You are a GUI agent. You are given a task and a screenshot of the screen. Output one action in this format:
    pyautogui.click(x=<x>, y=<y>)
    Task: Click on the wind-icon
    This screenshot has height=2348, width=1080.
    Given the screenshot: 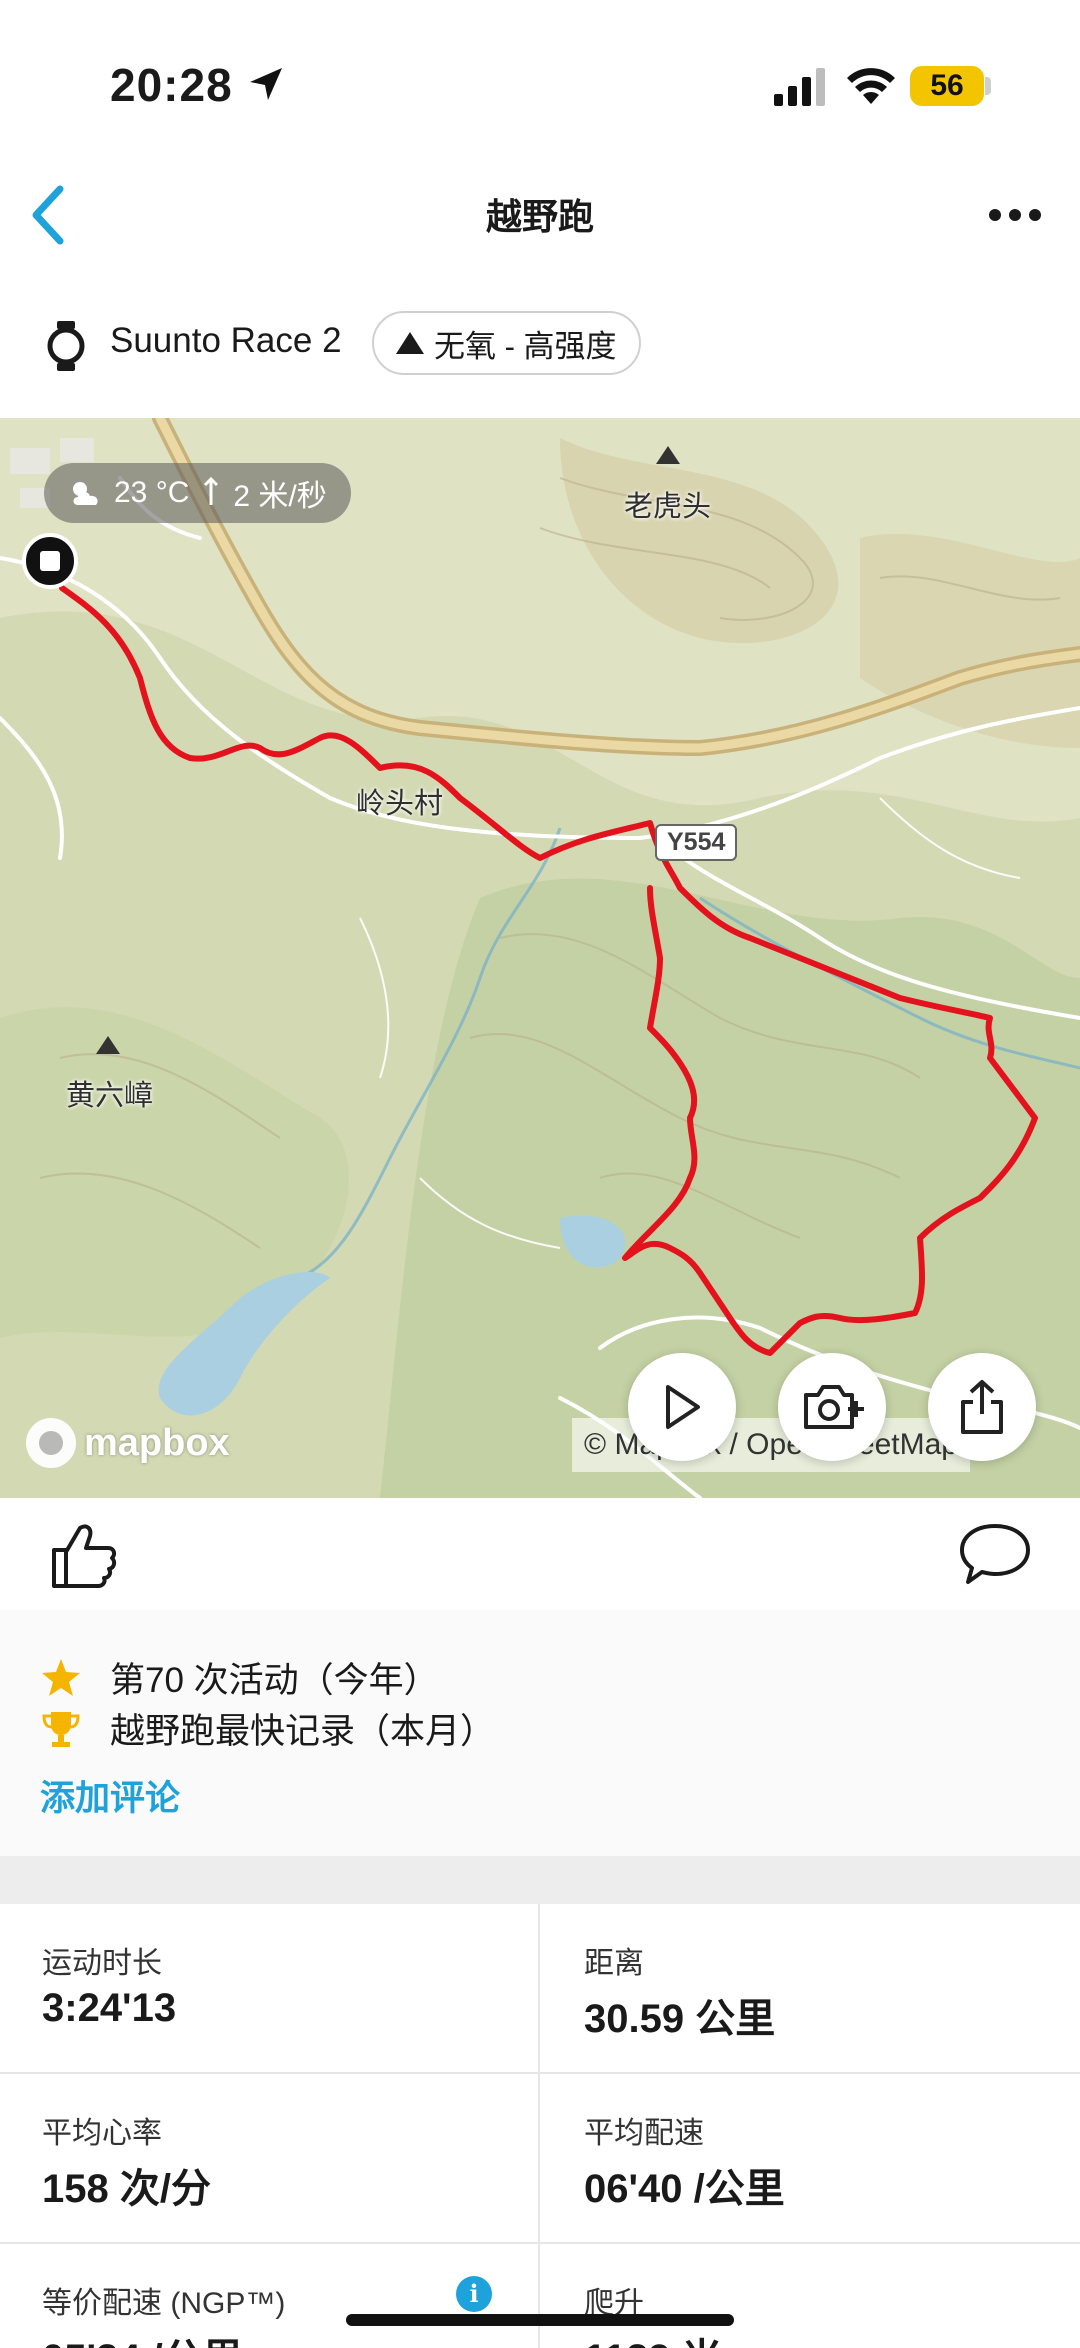 What is the action you would take?
    pyautogui.click(x=211, y=491)
    